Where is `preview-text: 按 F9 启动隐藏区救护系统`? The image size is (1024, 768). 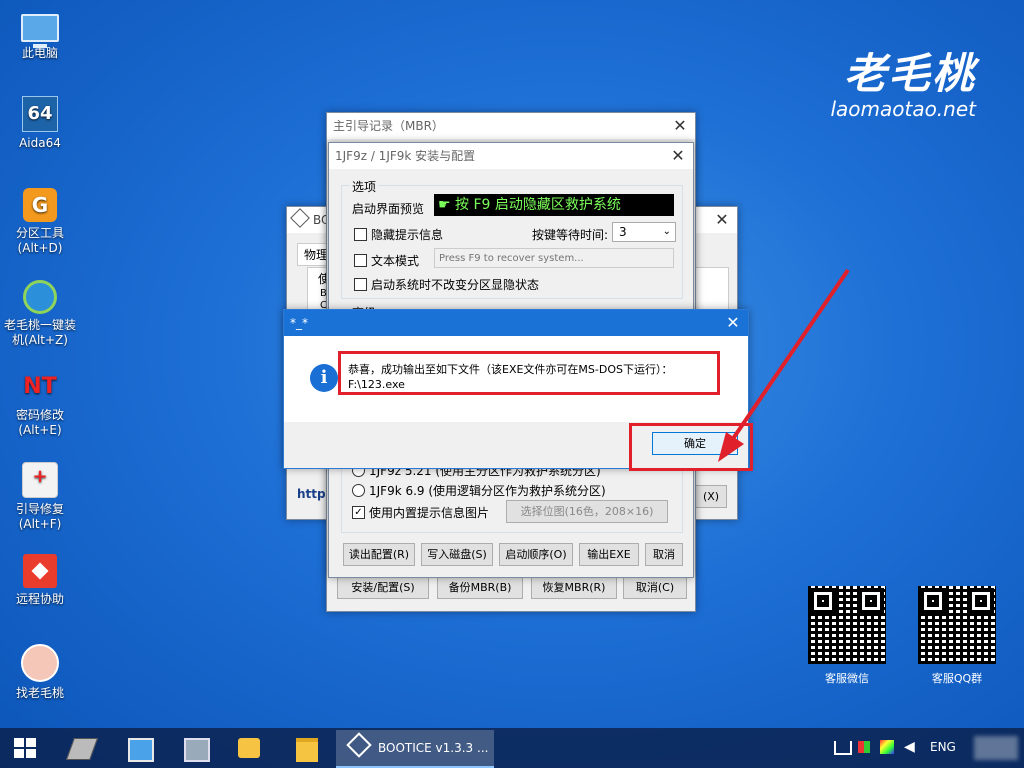
preview-text: 按 F9 启动隐藏区救护系统 is located at coordinates (538, 205).